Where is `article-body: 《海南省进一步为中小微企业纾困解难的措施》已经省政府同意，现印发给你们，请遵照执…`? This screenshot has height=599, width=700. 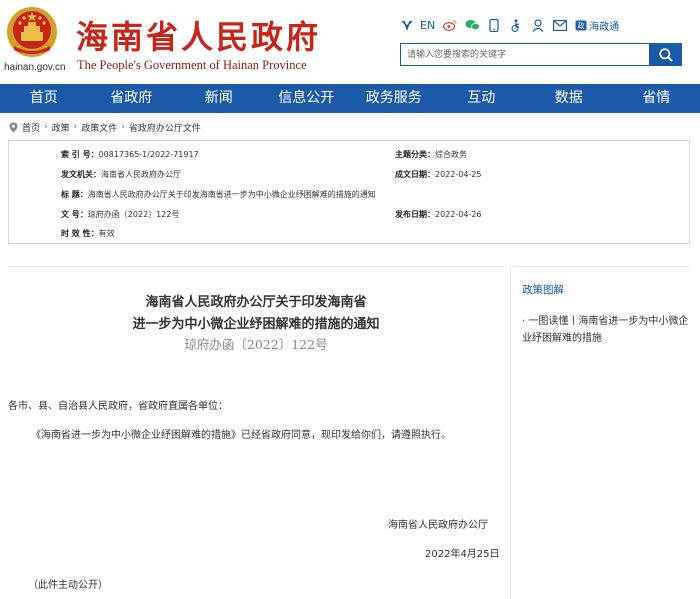 article-body: 《海南省进一步为中小微企业纾困解难的措施》已经省政府同意，现印发给你们，请遵照执… is located at coordinates (241, 435).